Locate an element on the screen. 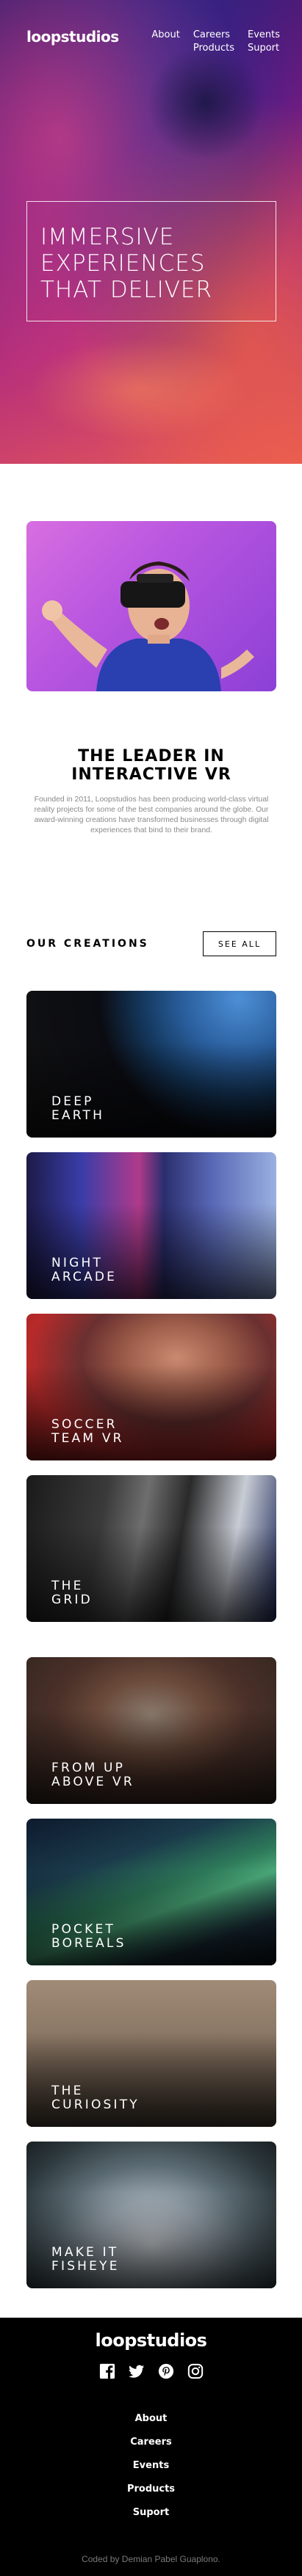 This screenshot has height=2576, width=302. creation-label: DEEP EARTH is located at coordinates (78, 1108).